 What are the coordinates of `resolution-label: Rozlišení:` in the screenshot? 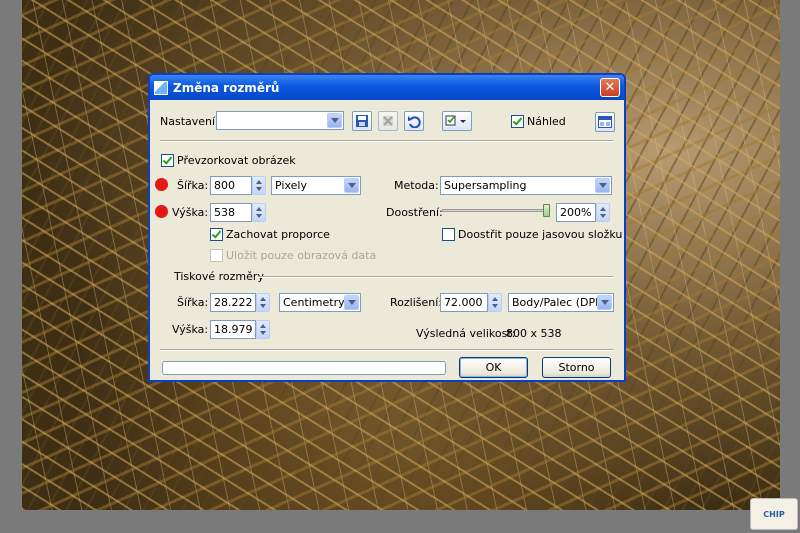 It's located at (416, 302).